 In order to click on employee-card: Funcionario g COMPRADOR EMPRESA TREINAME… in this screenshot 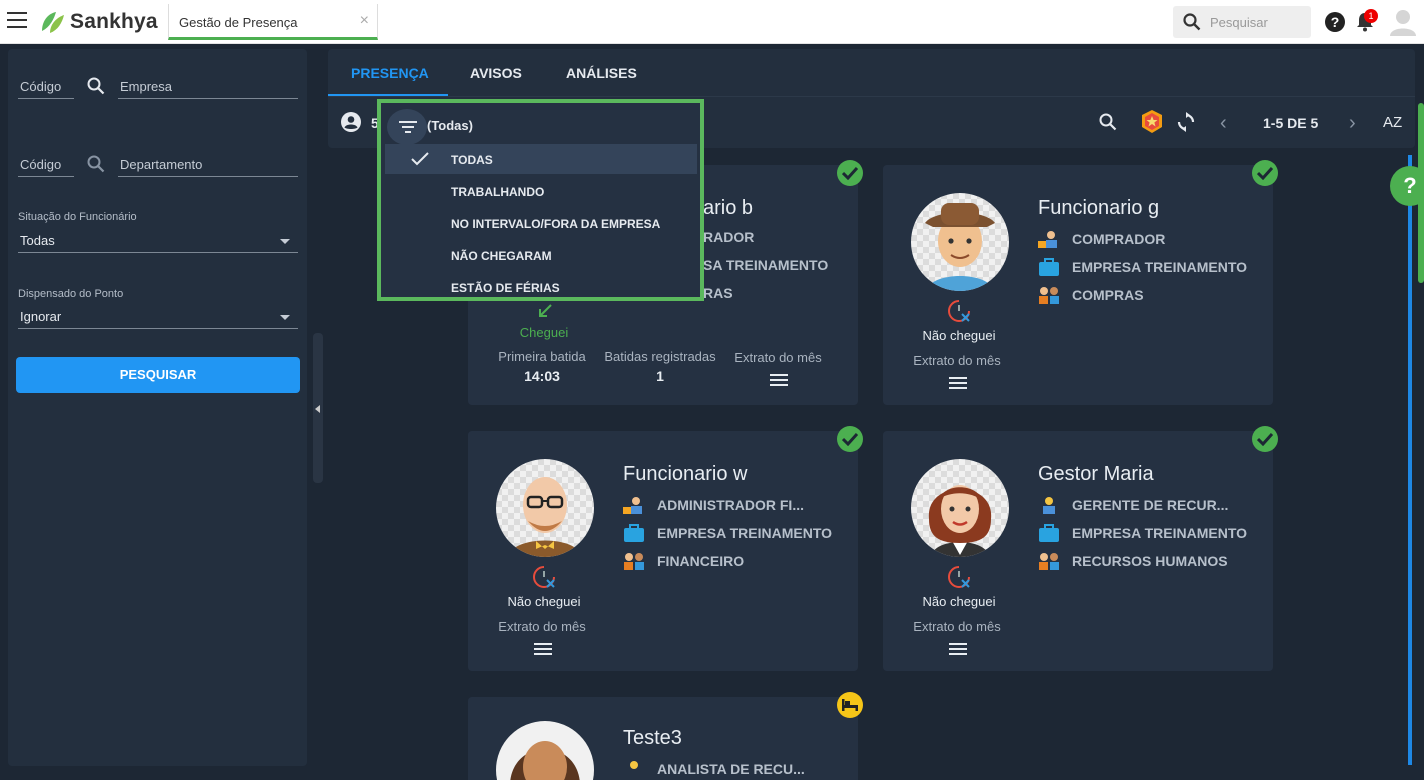, I will do `click(1078, 285)`.